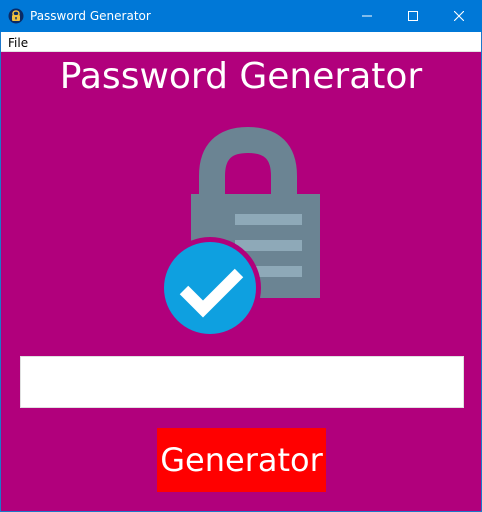 The width and height of the screenshot is (482, 512). I want to click on lock-app-icon, so click(16, 16).